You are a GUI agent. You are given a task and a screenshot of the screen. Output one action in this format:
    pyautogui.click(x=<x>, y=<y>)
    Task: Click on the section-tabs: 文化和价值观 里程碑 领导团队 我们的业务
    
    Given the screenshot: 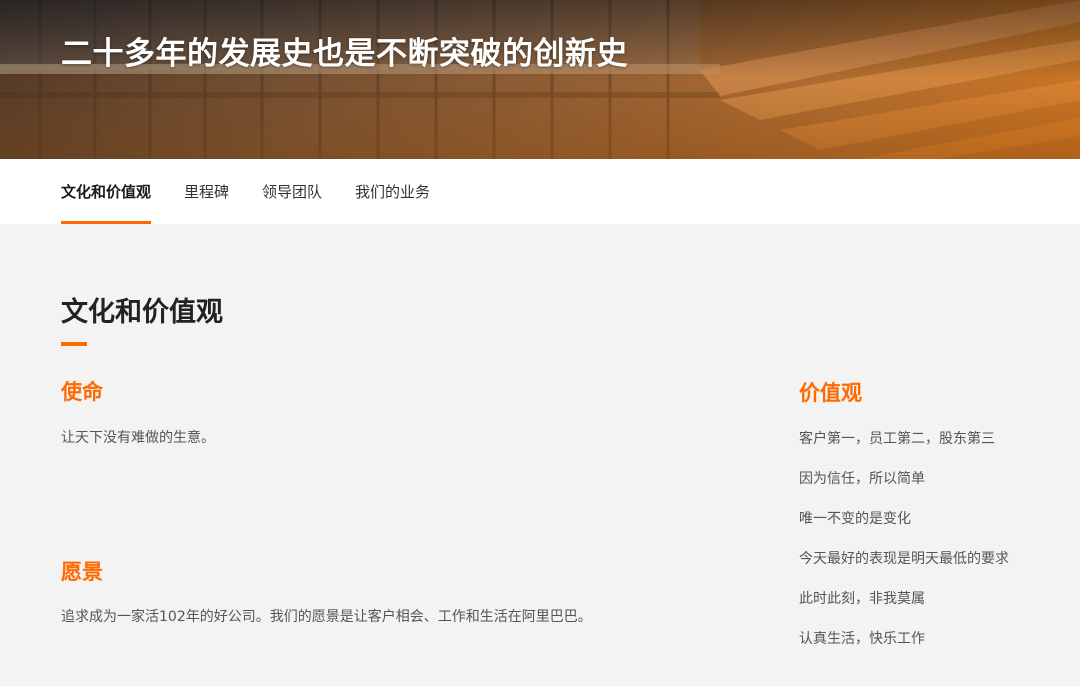 What is the action you would take?
    pyautogui.click(x=540, y=191)
    